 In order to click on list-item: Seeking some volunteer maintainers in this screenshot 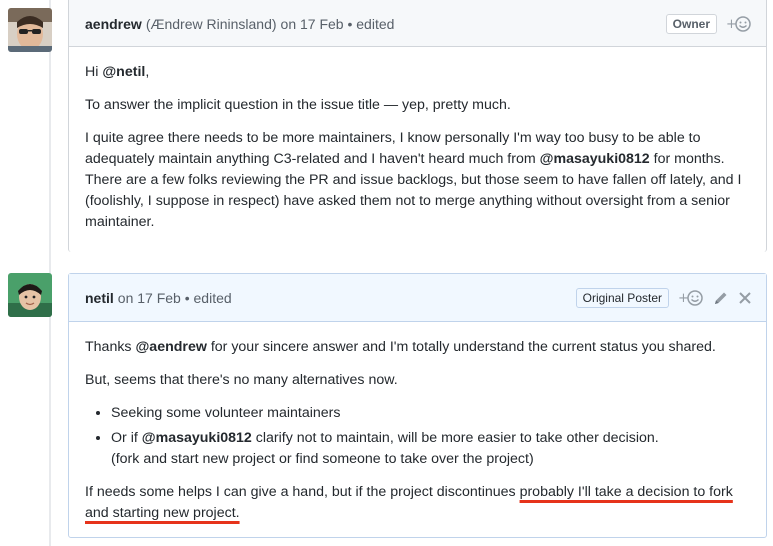, I will do `click(430, 413)`.